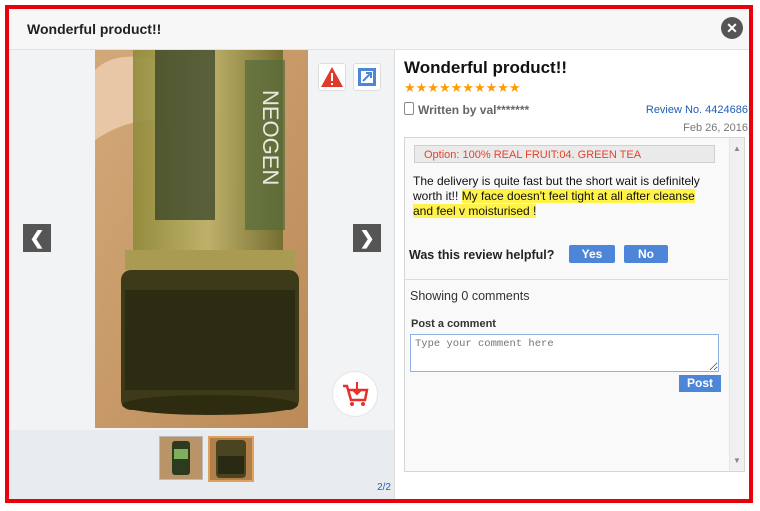 The width and height of the screenshot is (760, 511). I want to click on svg-text: NEOGEN, so click(270, 137).